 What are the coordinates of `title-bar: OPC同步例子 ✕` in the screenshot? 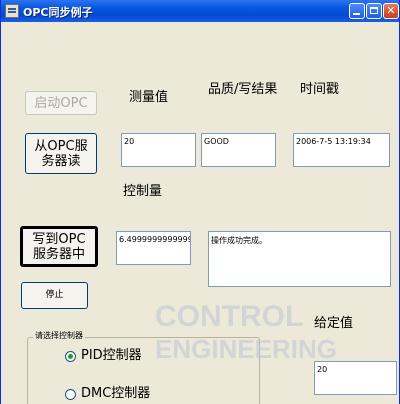 It's located at (200, 11).